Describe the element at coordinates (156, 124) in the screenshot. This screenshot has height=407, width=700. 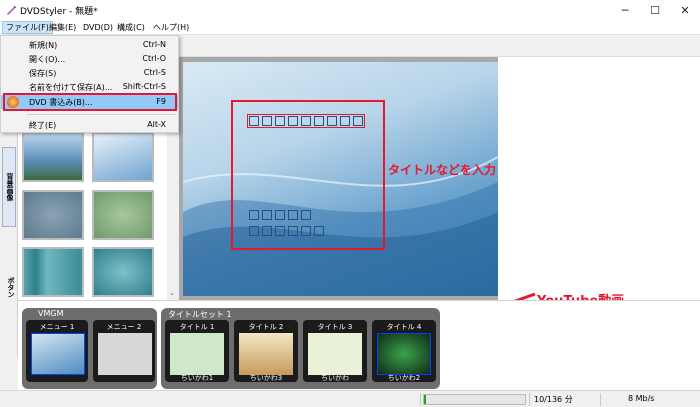
I see `menu-item-shortcut: Alt-X` at that location.